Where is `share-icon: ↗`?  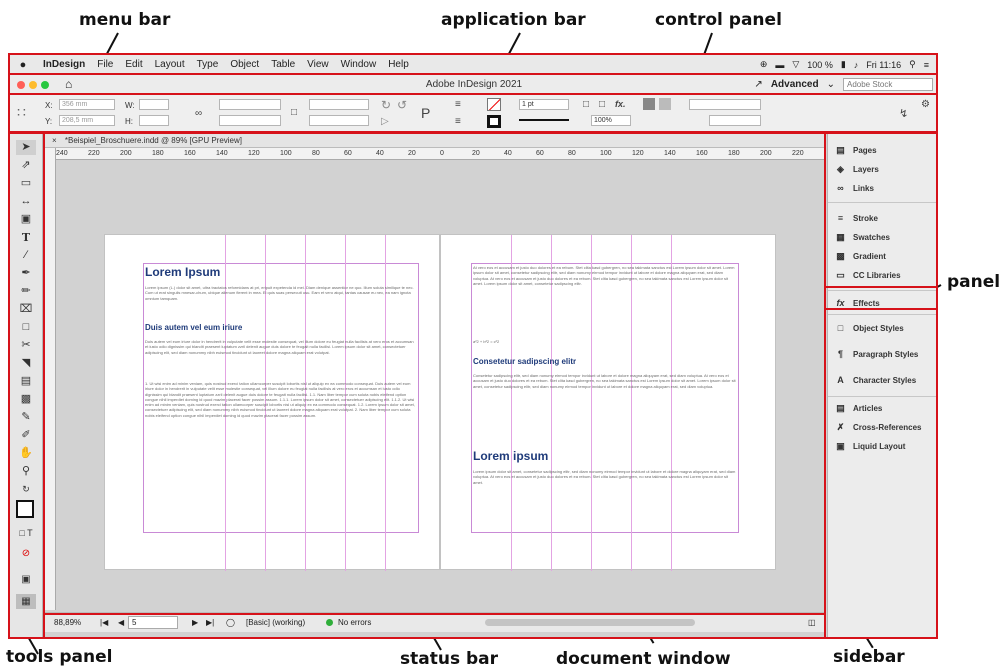
share-icon: ↗ is located at coordinates (758, 84).